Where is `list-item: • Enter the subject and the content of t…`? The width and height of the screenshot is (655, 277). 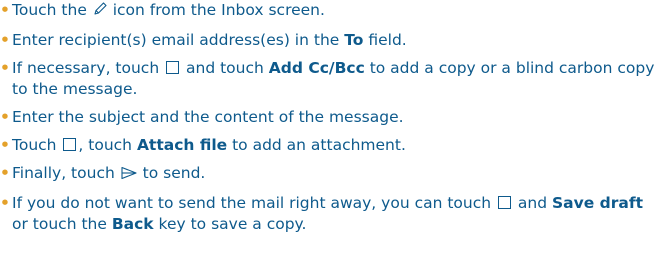 list-item: • Enter the subject and the content of t… is located at coordinates (327, 117).